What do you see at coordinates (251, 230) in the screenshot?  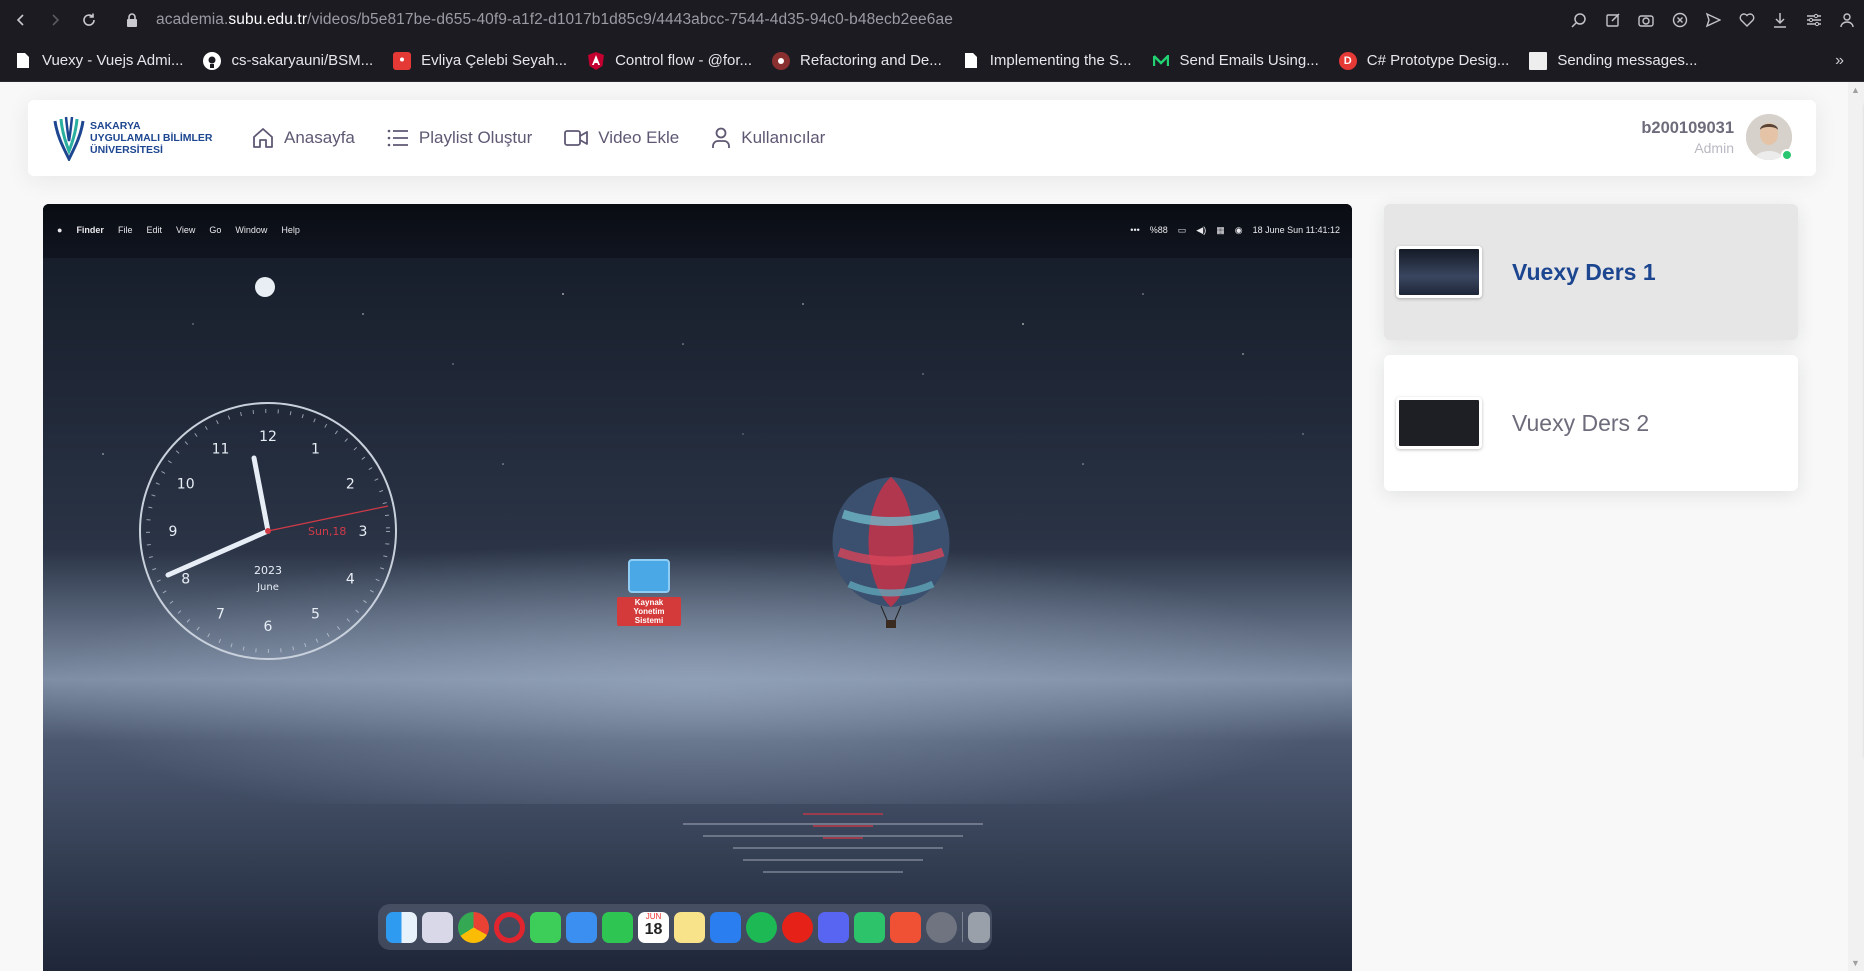 I see `mac-menu-window: Window` at bounding box center [251, 230].